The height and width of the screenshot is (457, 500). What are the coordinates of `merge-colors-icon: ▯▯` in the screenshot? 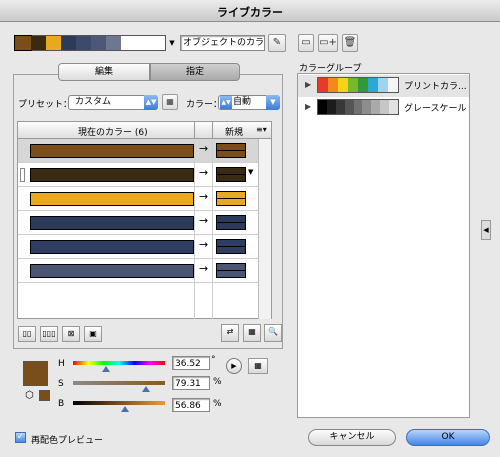 It's located at (27, 334).